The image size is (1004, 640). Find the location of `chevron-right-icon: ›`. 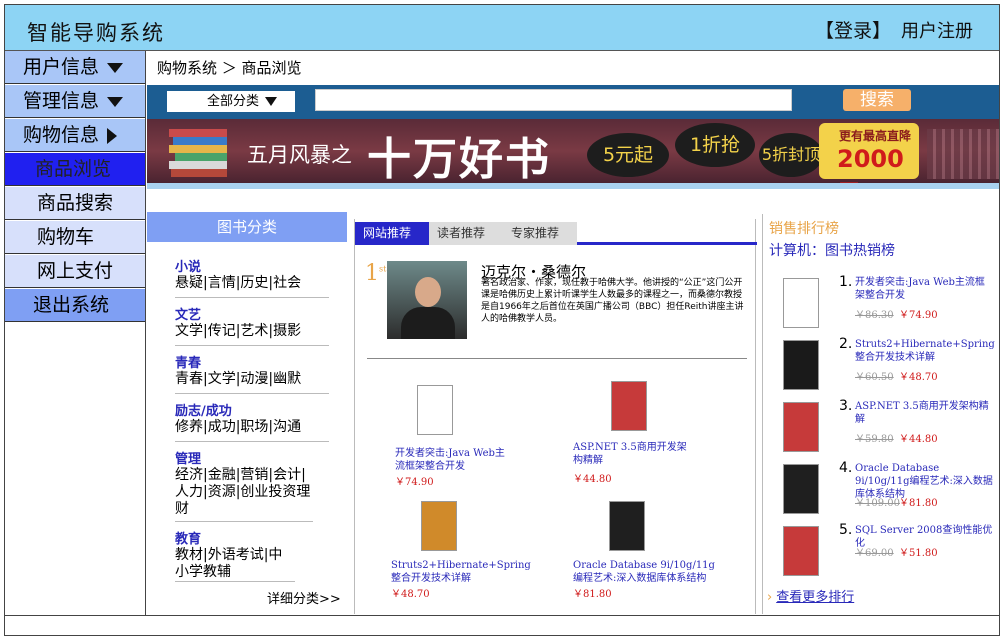

chevron-right-icon: › is located at coordinates (770, 597).